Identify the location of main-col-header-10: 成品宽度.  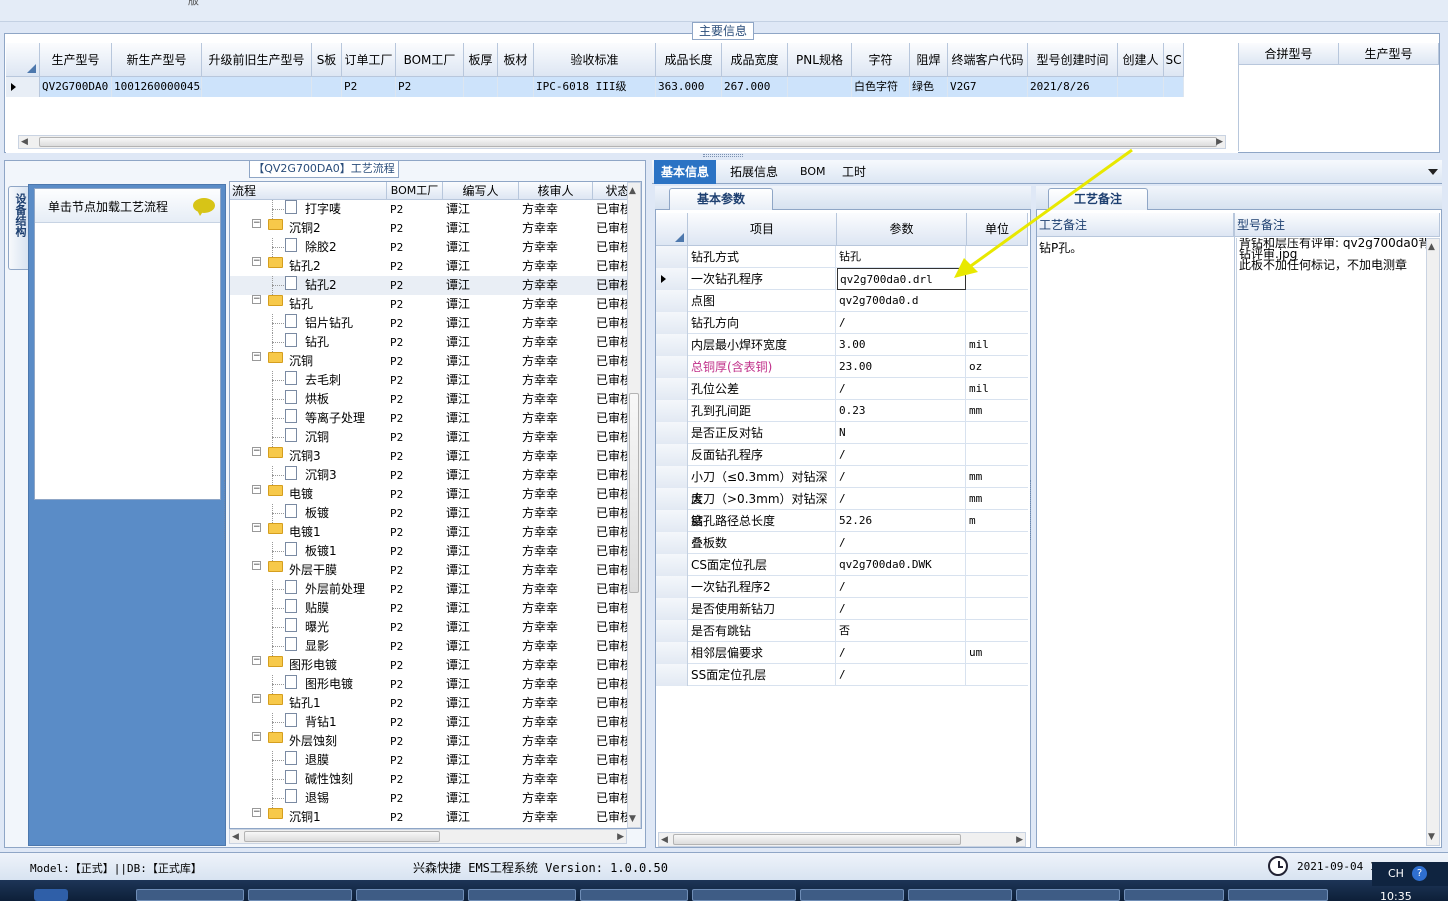
(755, 60).